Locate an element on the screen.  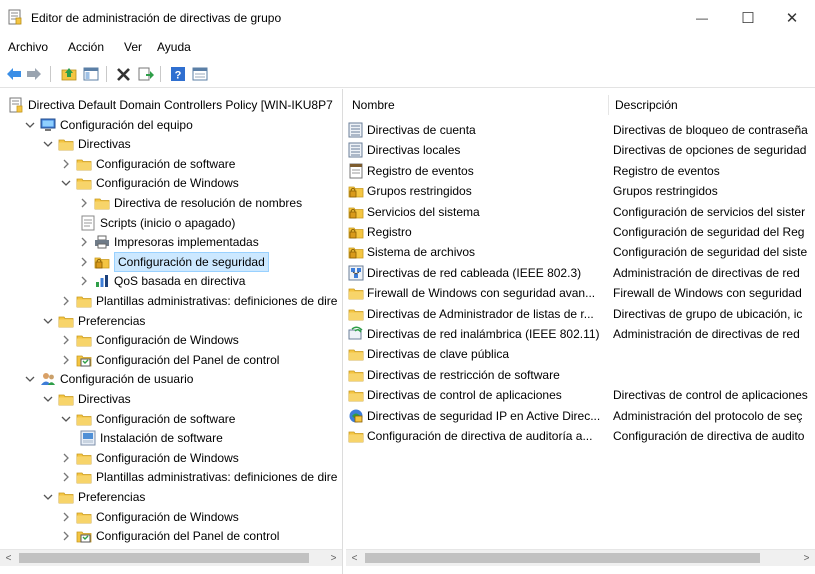
tree-item: QoS basada en directiva is located at coordinates (171, 281).